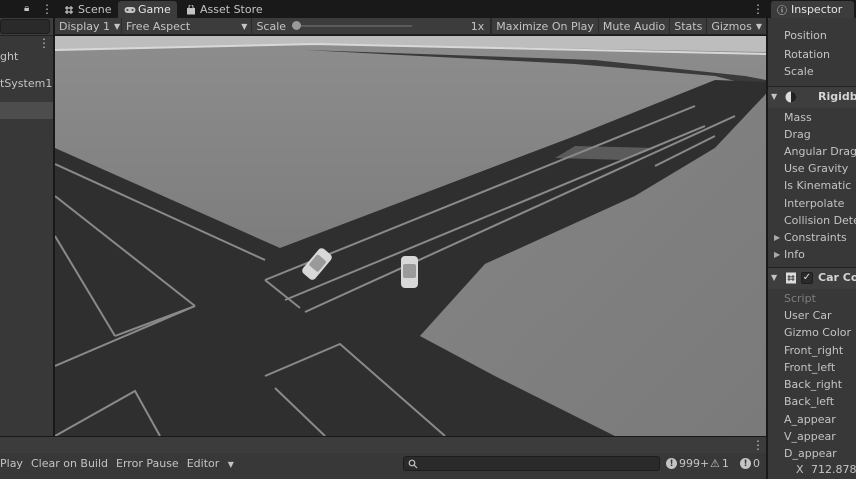 Image resolution: width=856 pixels, height=479 pixels. Describe the element at coordinates (805, 35) in the screenshot. I see `transform-position-label: Position` at that location.